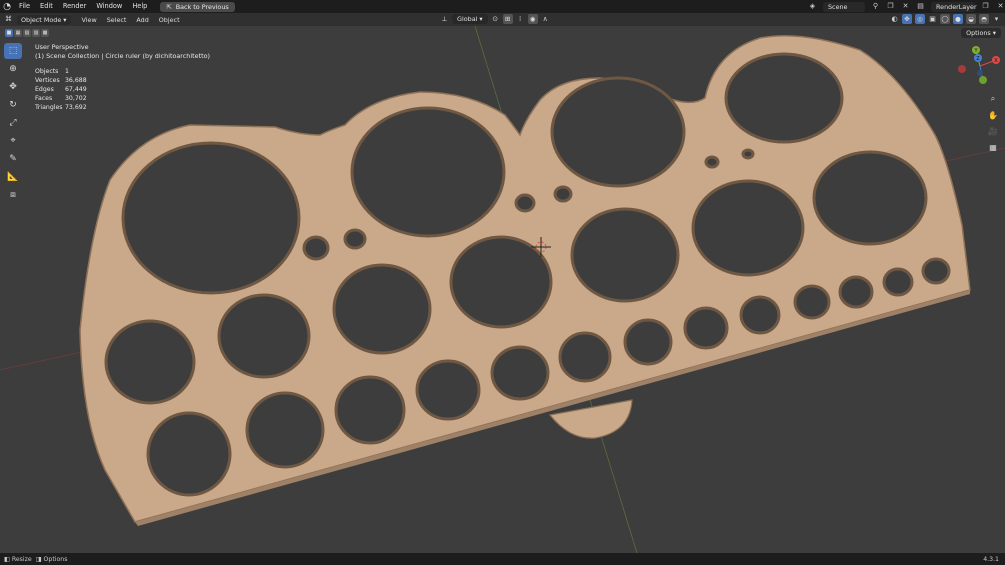  Describe the element at coordinates (905, 6) in the screenshot. I see `delete-scene-icon: ✕` at that location.